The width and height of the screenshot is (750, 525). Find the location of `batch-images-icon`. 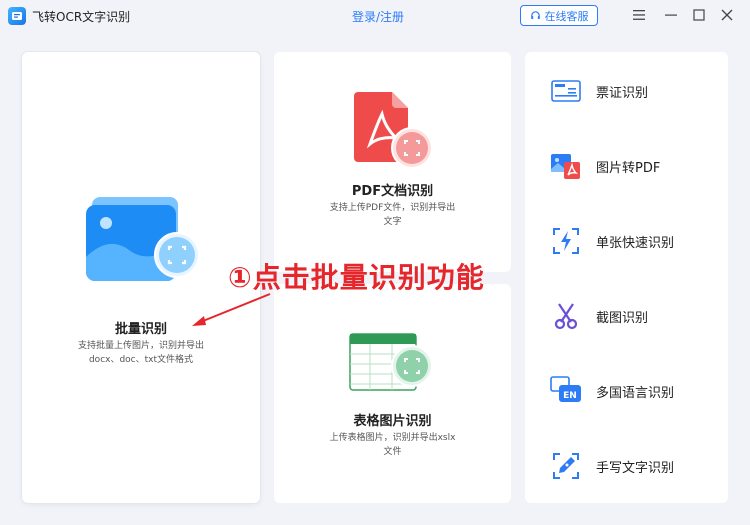

batch-images-icon is located at coordinates (142, 240).